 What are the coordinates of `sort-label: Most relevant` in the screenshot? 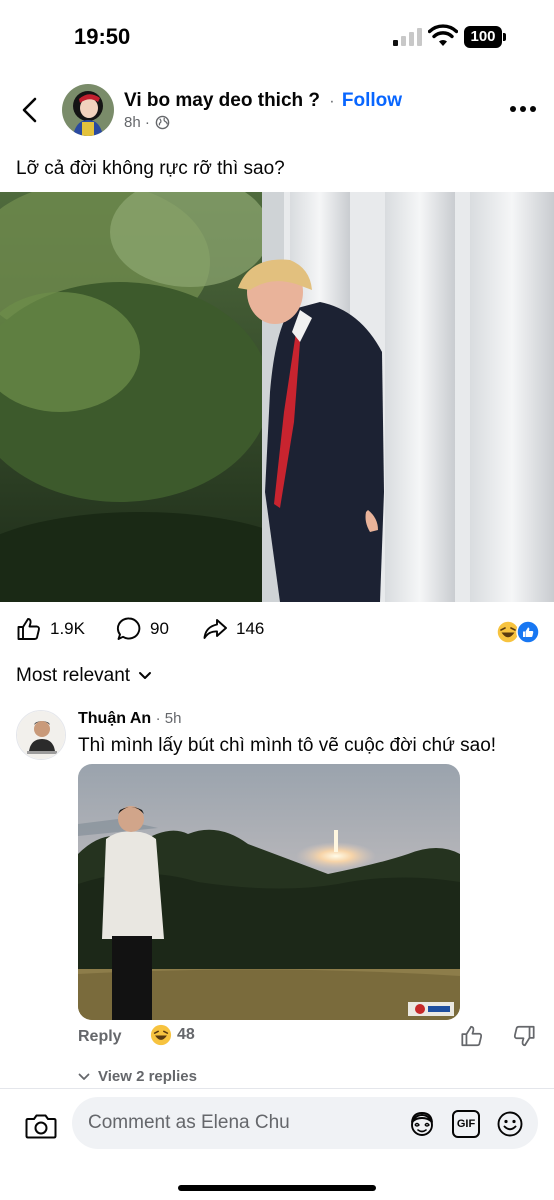 It's located at (73, 675).